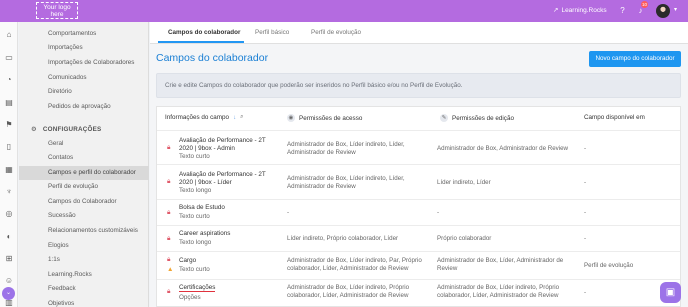  What do you see at coordinates (84, 302) in the screenshot?
I see `nav-objetivos: Objetivos` at bounding box center [84, 302].